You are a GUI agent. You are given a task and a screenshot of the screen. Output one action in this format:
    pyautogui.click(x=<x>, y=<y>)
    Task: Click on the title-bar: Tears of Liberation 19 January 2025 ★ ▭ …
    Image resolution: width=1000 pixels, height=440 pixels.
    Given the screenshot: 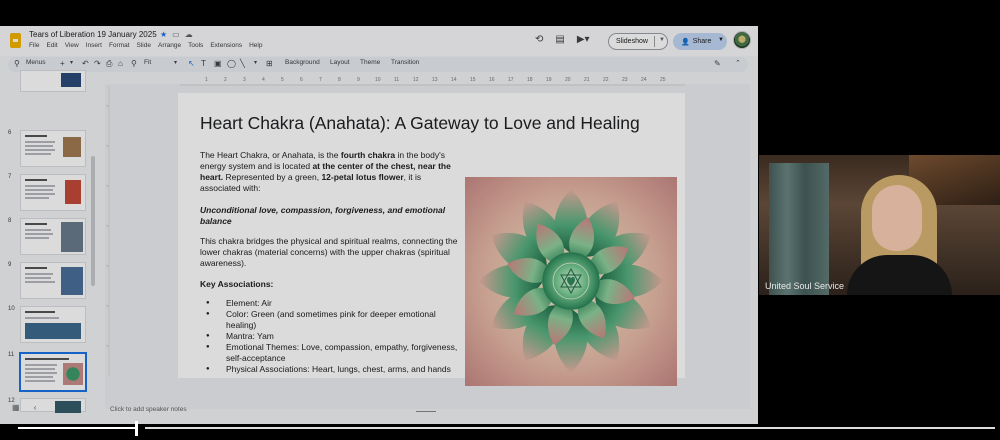 What is the action you would take?
    pyautogui.click(x=379, y=41)
    